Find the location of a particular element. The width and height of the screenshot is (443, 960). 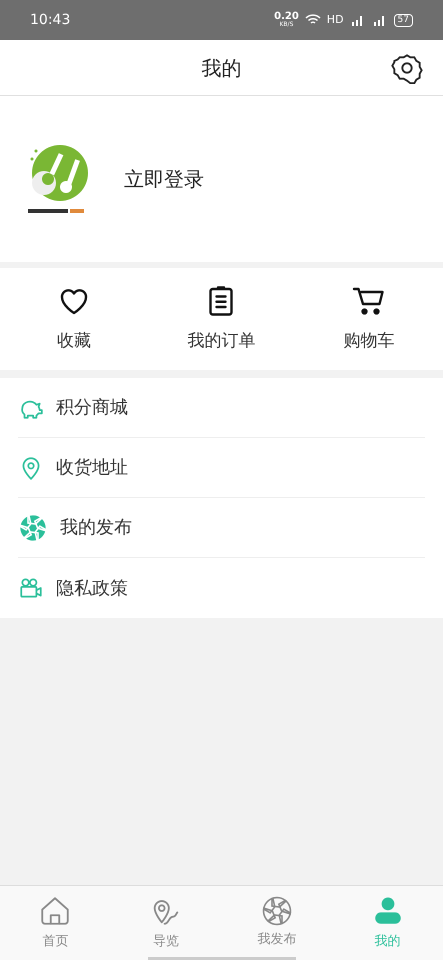

quick-action-button: 收藏 is located at coordinates (74, 319).